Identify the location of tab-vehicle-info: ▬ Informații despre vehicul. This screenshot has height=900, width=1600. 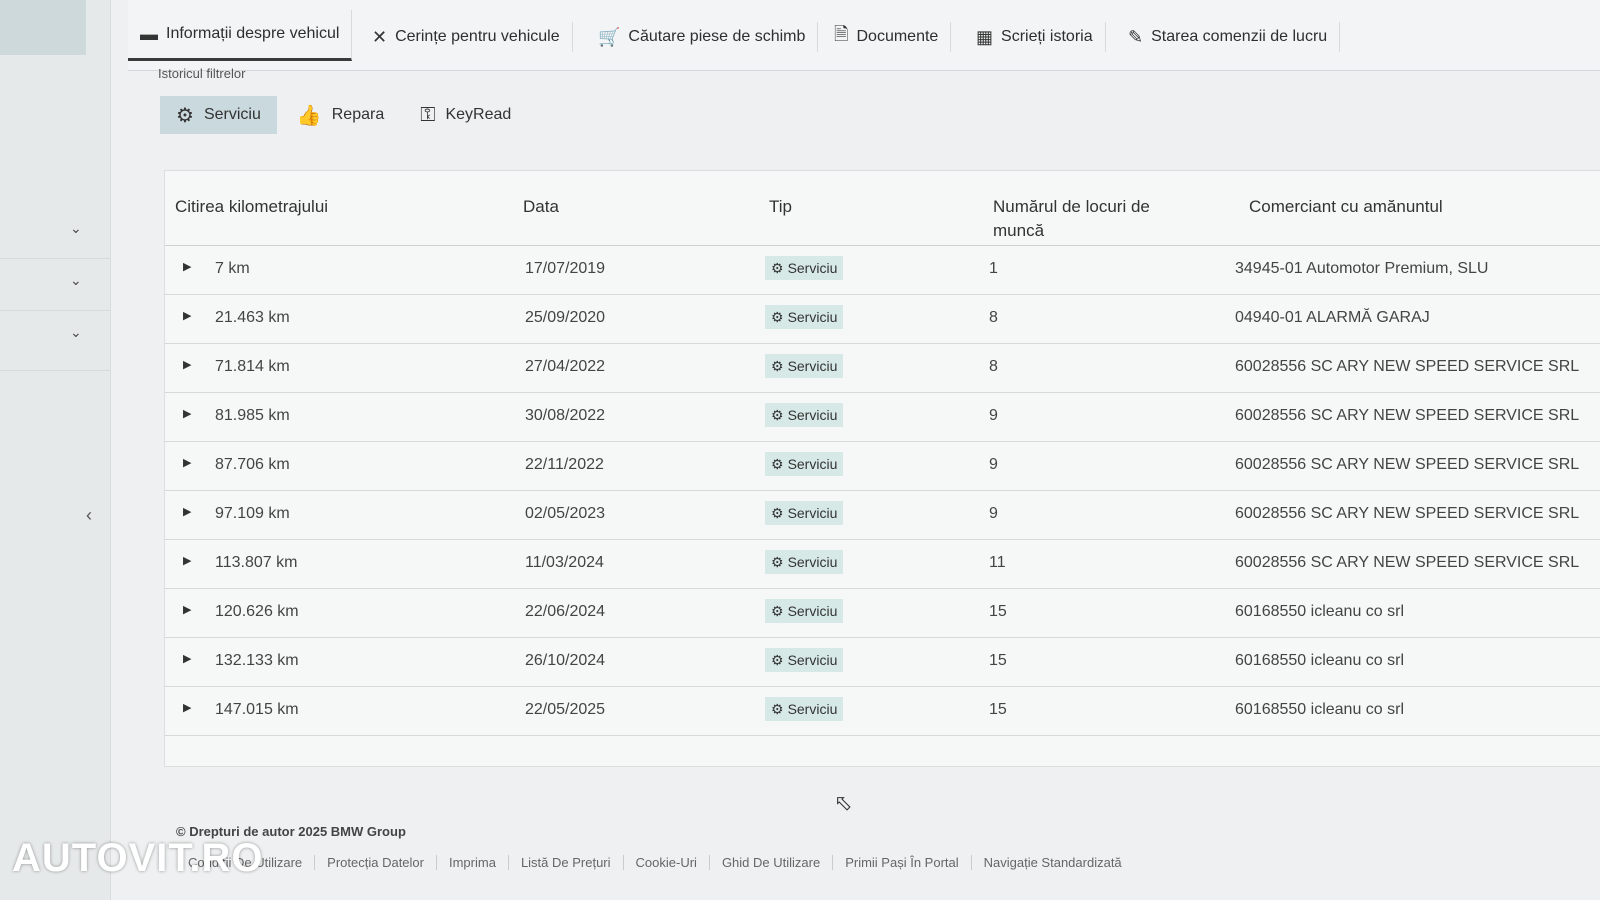
(240, 35).